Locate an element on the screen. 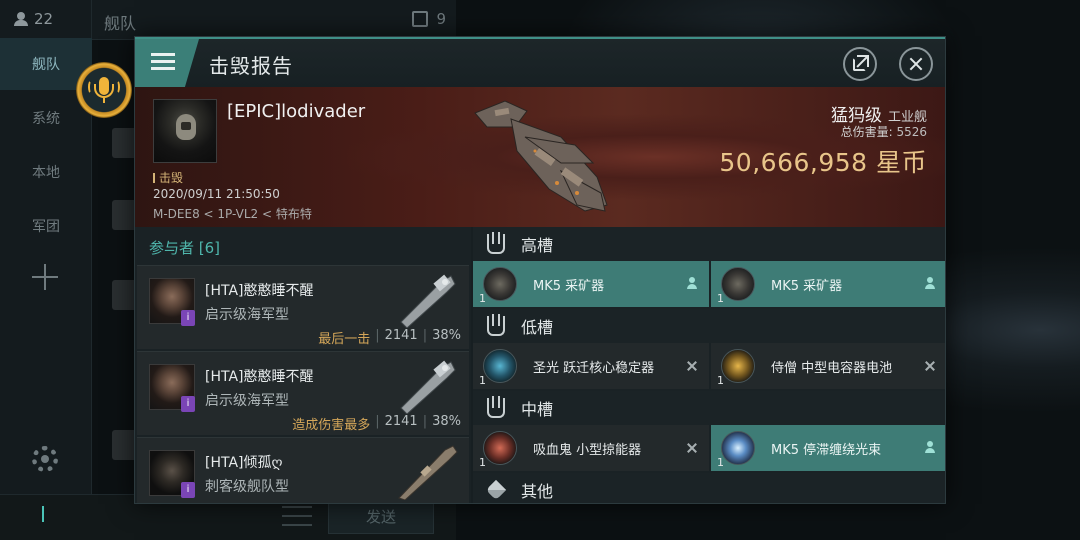 Image resolution: width=1080 pixels, height=540 pixels. online-count: 22 is located at coordinates (33, 19).